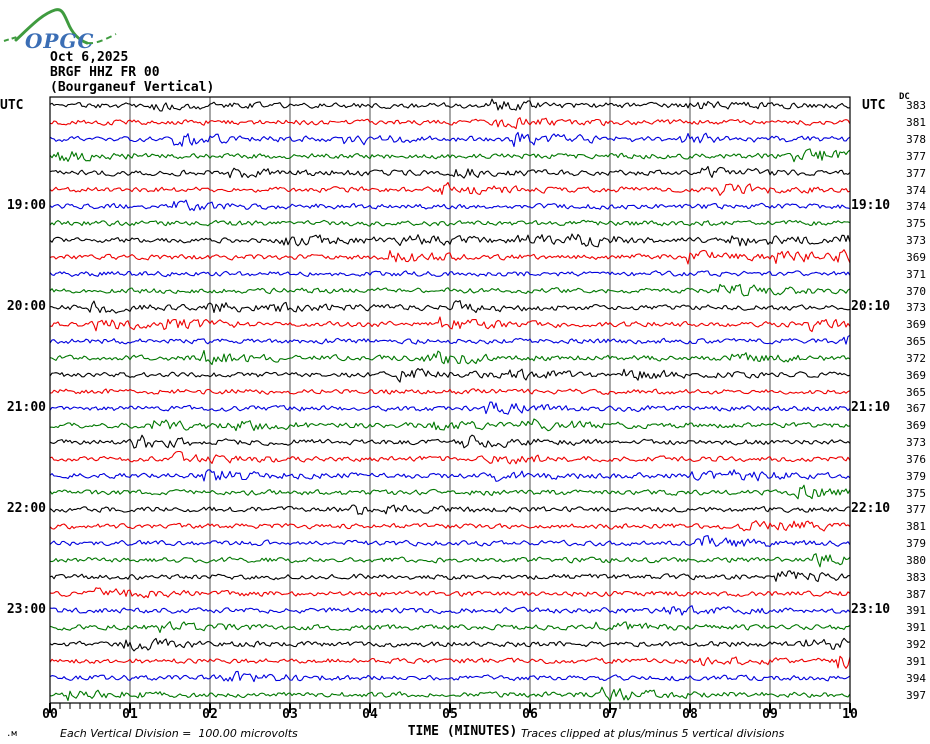 Image resolution: width=930 pixels, height=744 pixels. Describe the element at coordinates (916, 274) in the screenshot. I see `dc-value: 371` at that location.